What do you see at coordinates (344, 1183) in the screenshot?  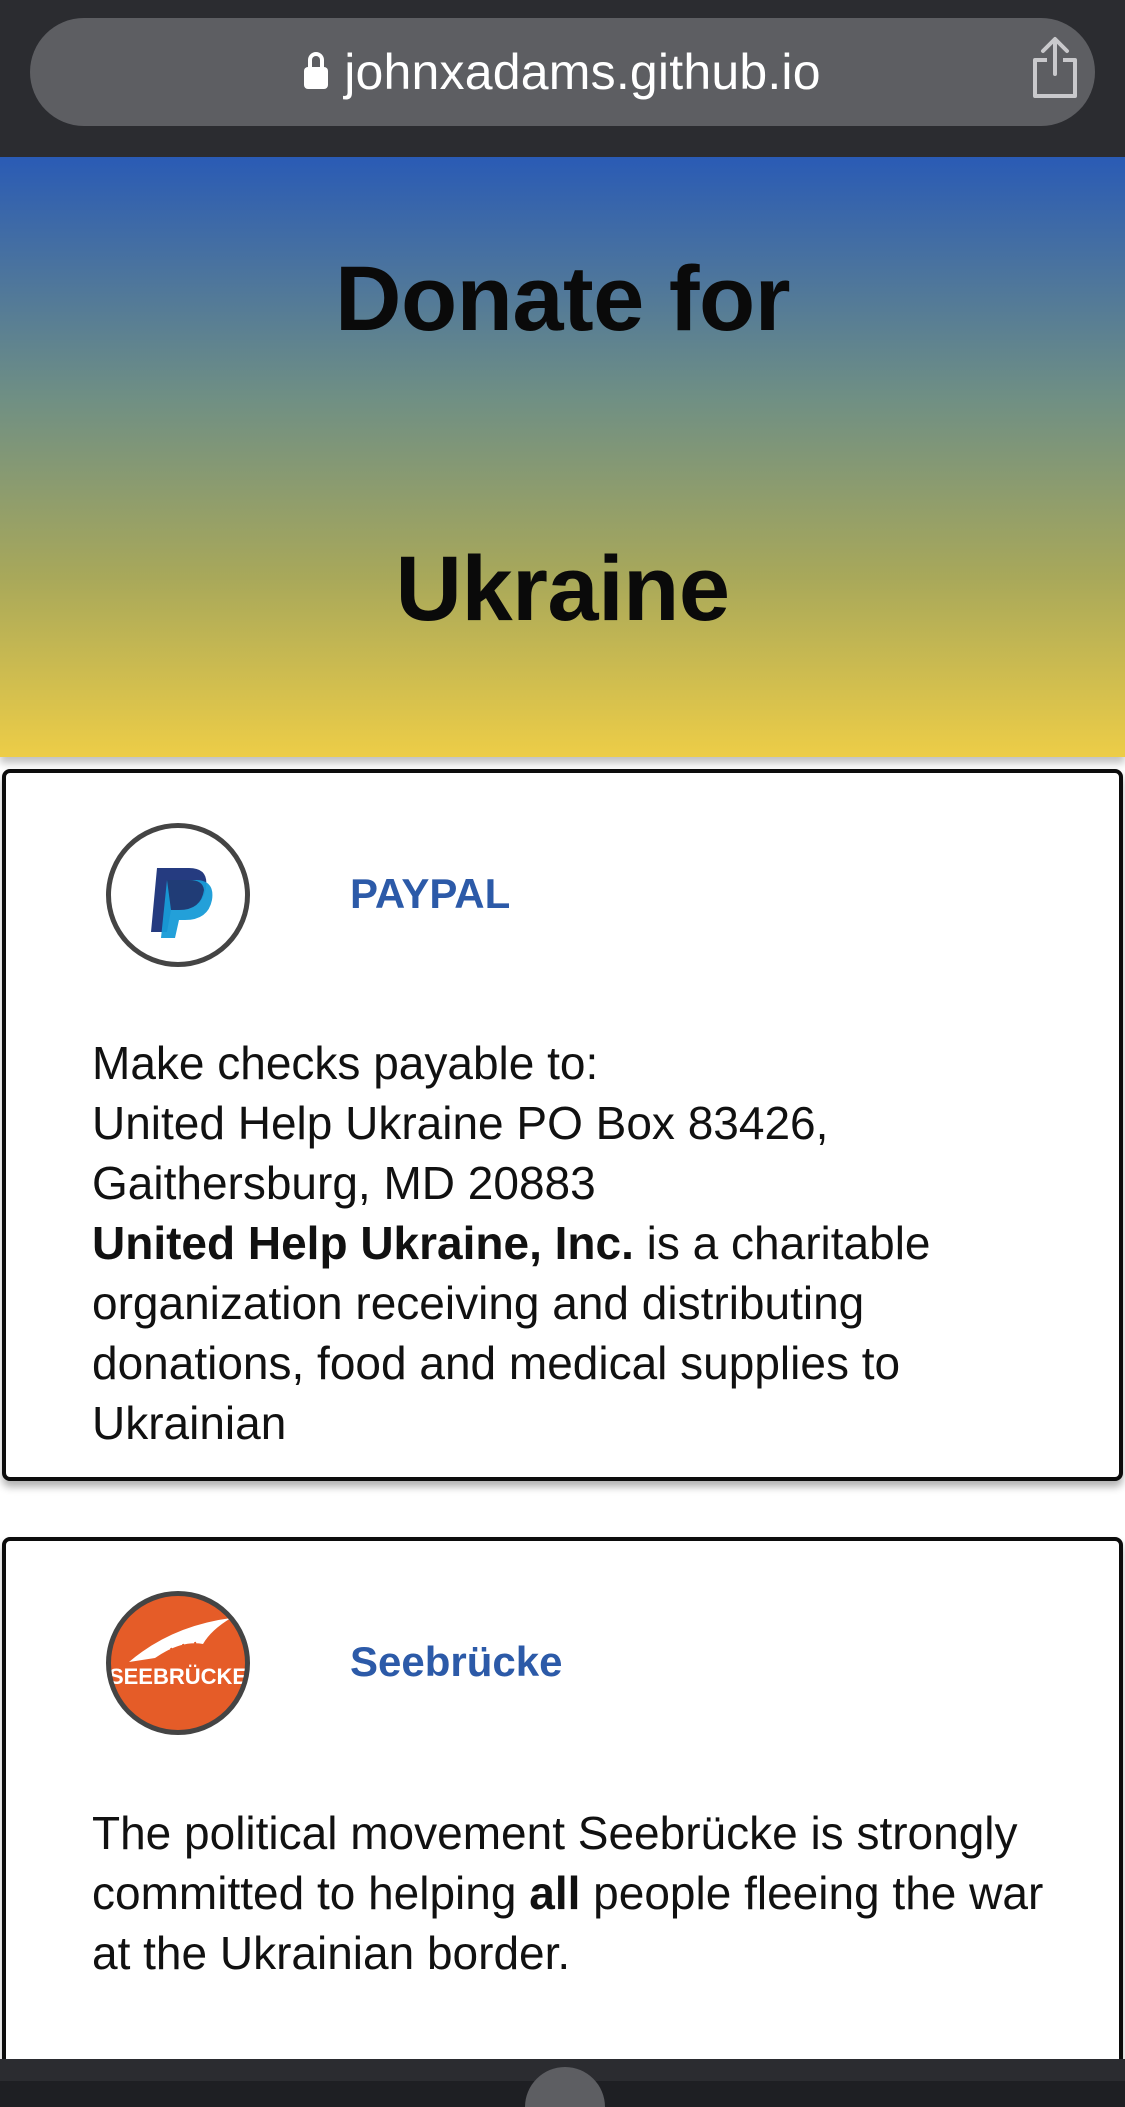 I see `body-line: Gaithersburg, MD 20883` at bounding box center [344, 1183].